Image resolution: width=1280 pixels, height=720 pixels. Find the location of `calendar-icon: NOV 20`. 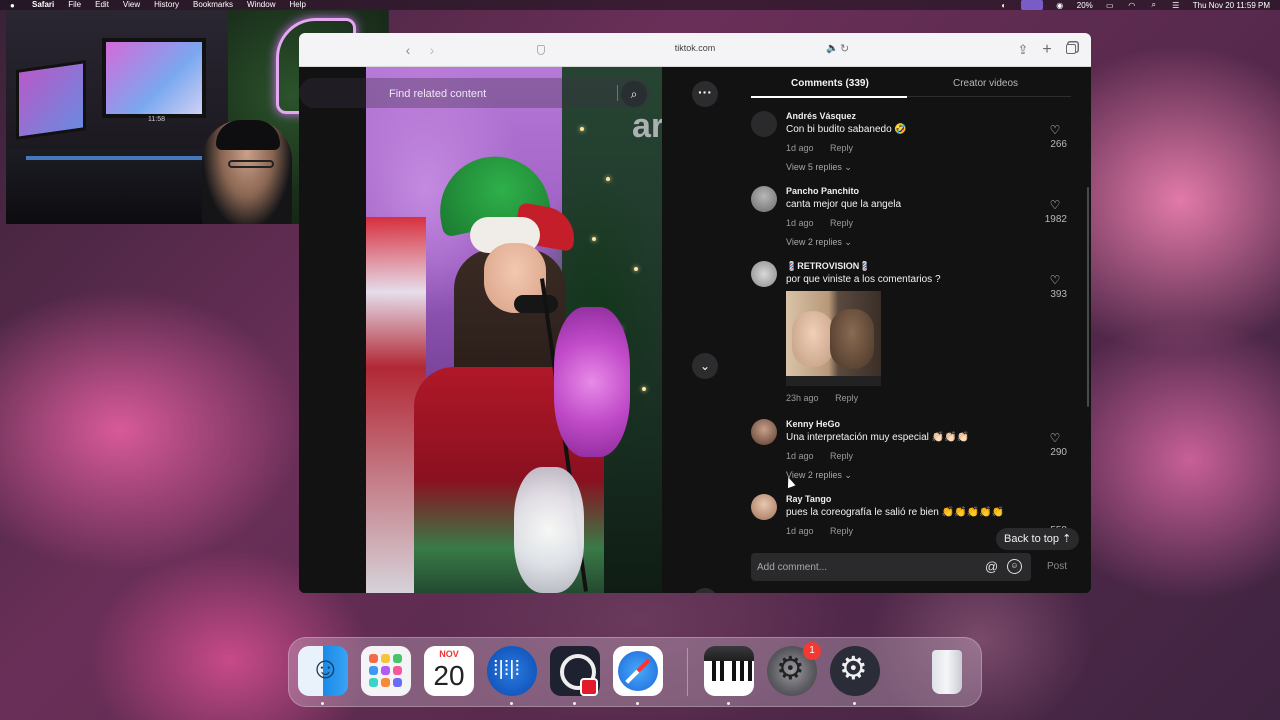

calendar-icon: NOV 20 is located at coordinates (449, 671).